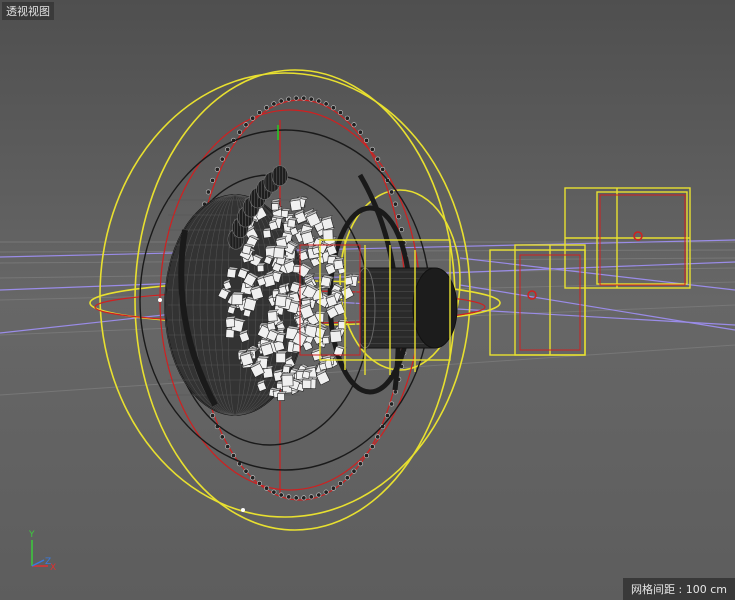  Describe the element at coordinates (38, 563) in the screenshot. I see `z-axis-line` at that location.